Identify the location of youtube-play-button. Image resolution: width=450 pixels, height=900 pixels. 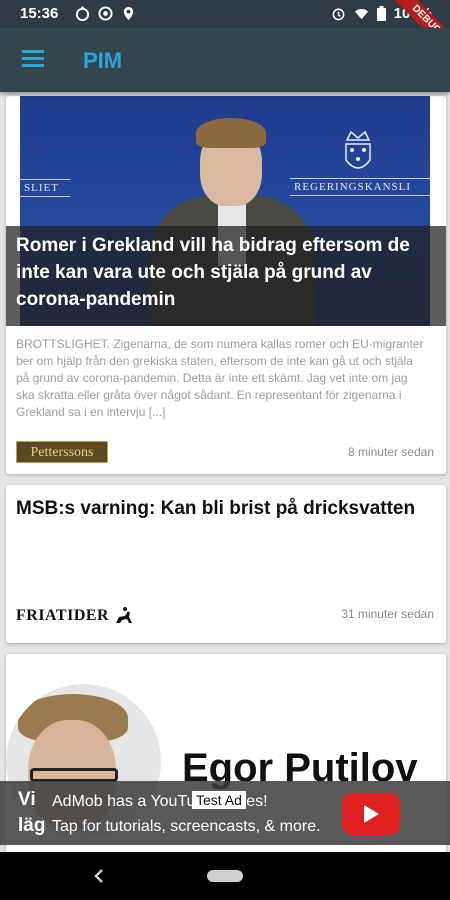
(371, 814).